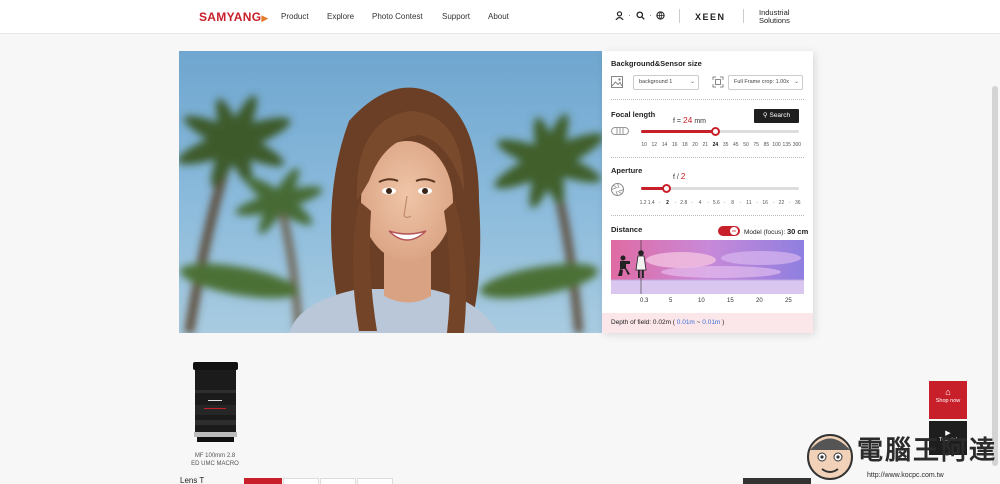 The image size is (1000, 484). What do you see at coordinates (779, 17) in the screenshot?
I see `industrial-solutions-link: Industrial Solutions` at bounding box center [779, 17].